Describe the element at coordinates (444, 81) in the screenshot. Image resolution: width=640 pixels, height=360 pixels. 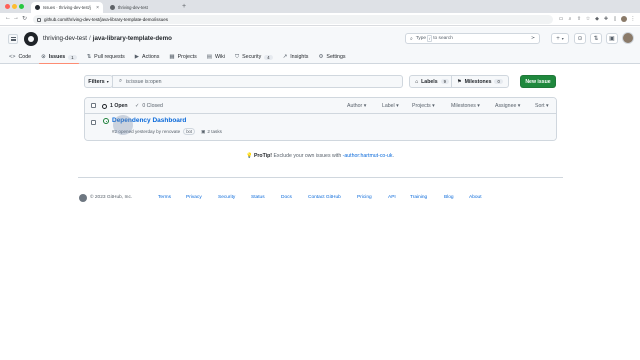
I see `labels-counter: 9` at that location.